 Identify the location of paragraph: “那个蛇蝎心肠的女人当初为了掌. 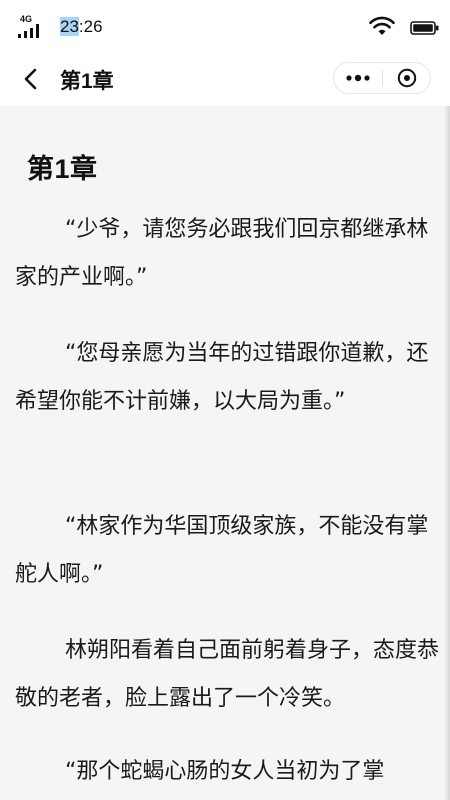
(225, 771).